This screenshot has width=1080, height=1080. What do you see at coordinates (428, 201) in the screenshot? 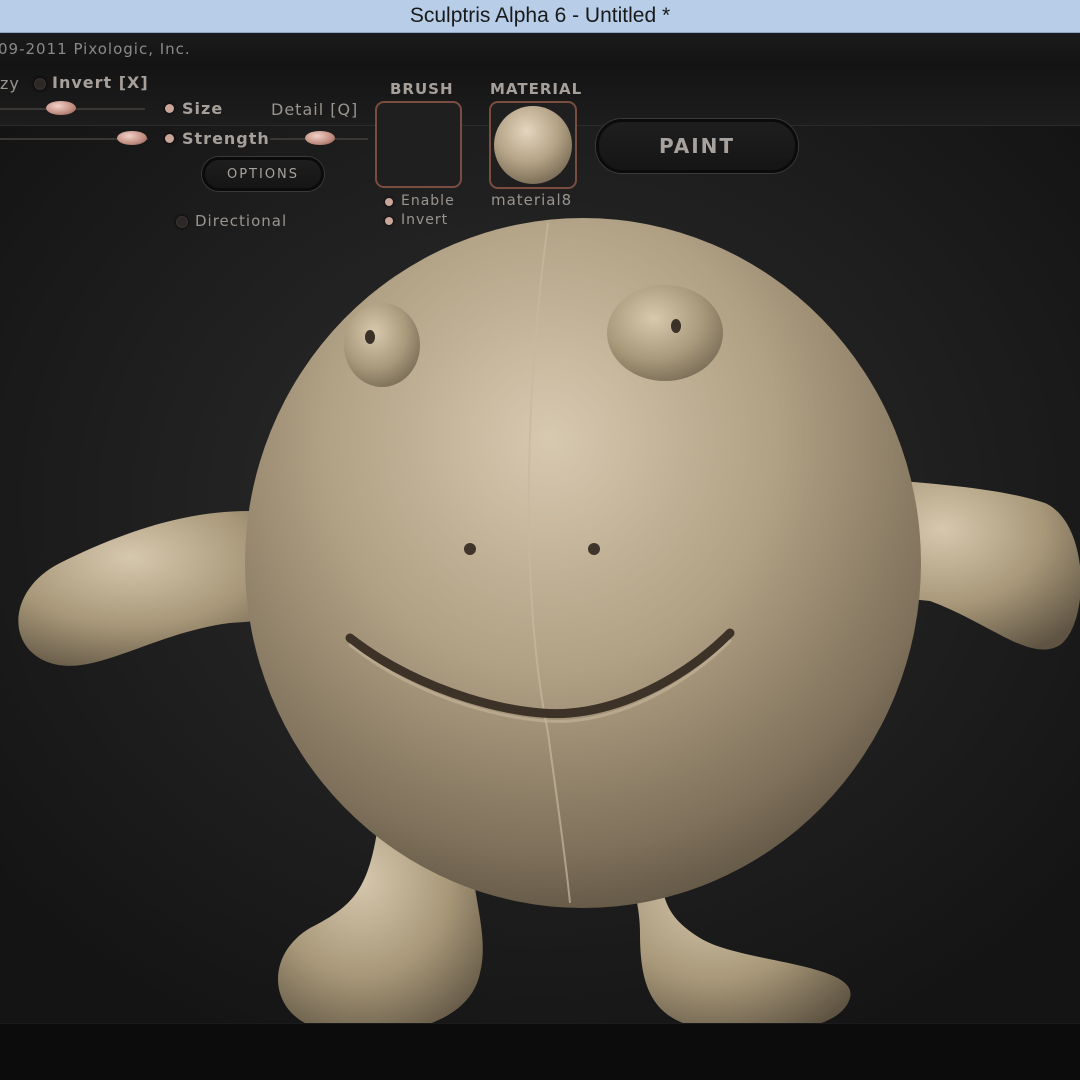
I see `brush-enable-label: Enable` at bounding box center [428, 201].